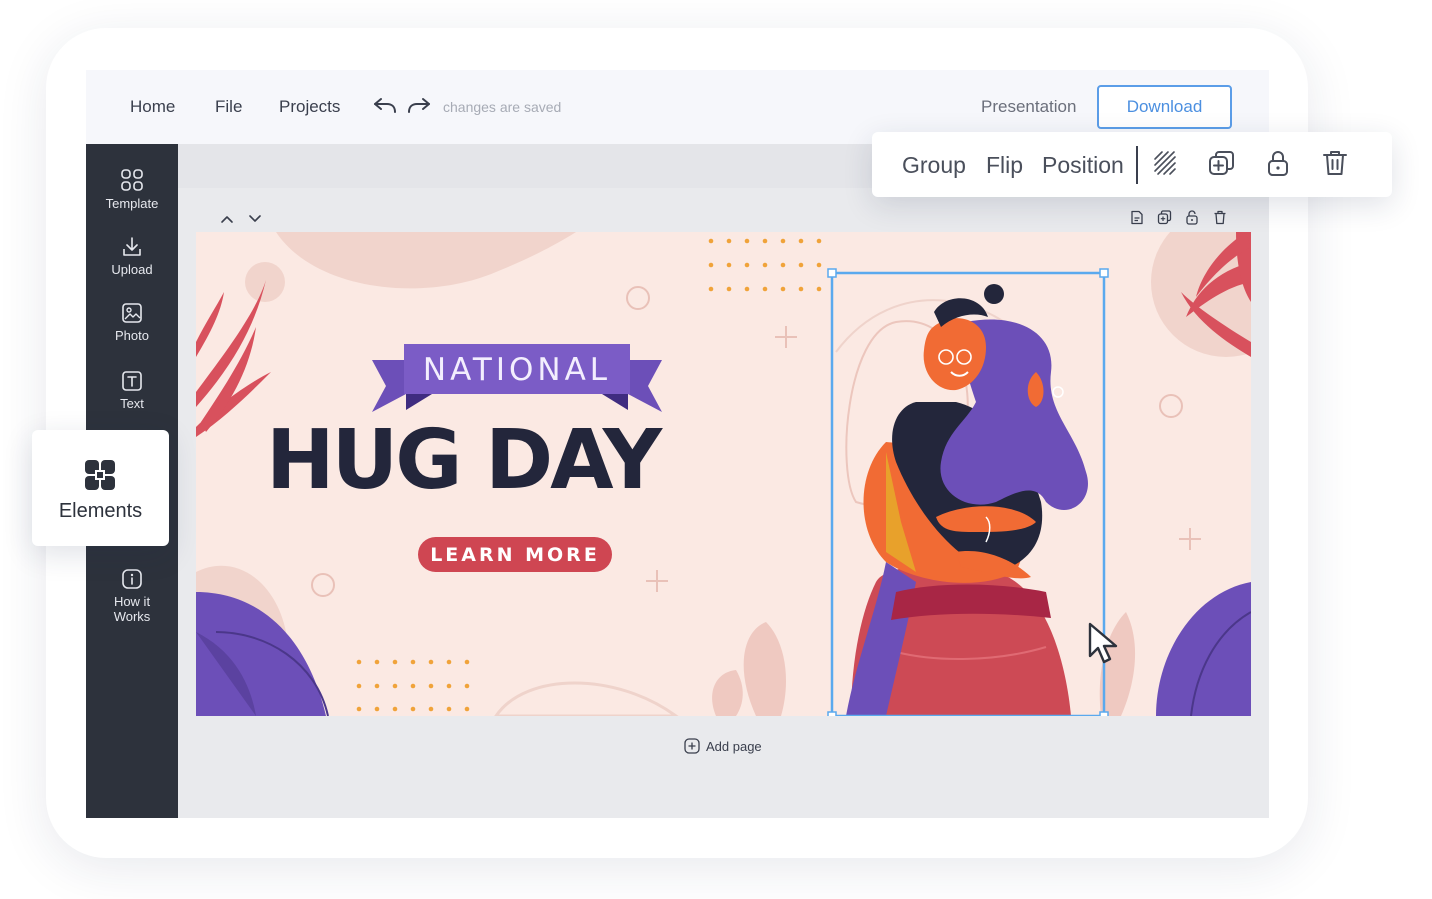 The image size is (1432, 899). I want to click on position-button: Position, so click(1083, 165).